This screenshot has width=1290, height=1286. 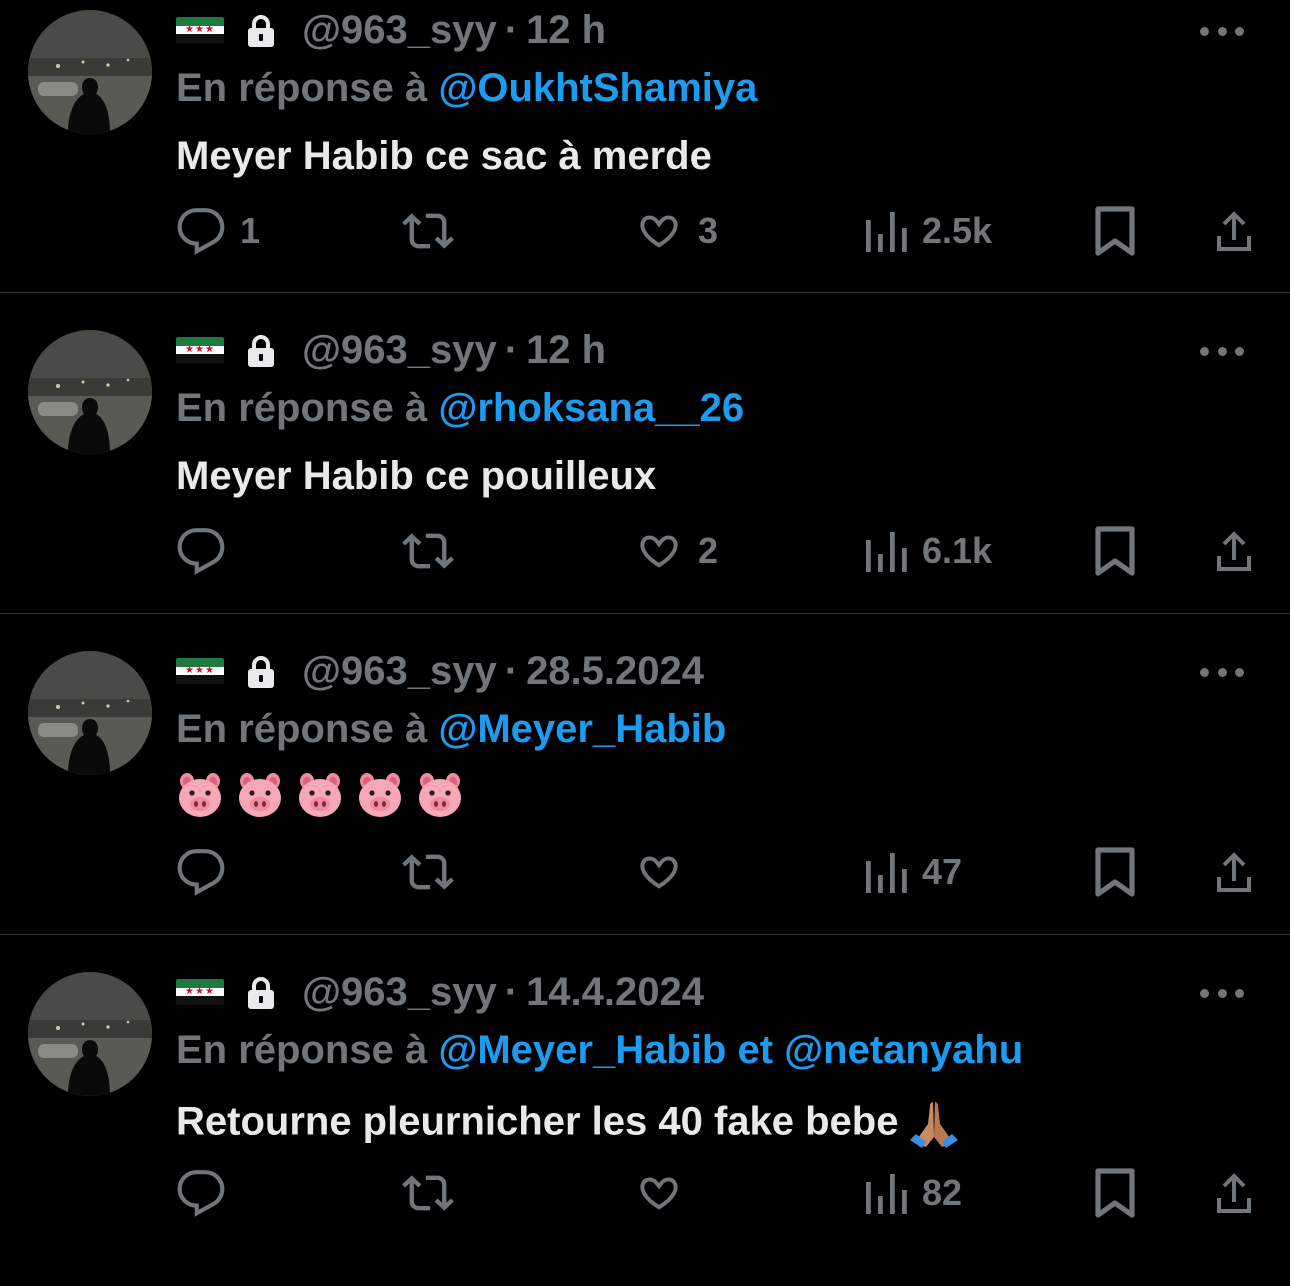 I want to click on tweet-text: Meyer Habib ce sac à merde, so click(x=444, y=156).